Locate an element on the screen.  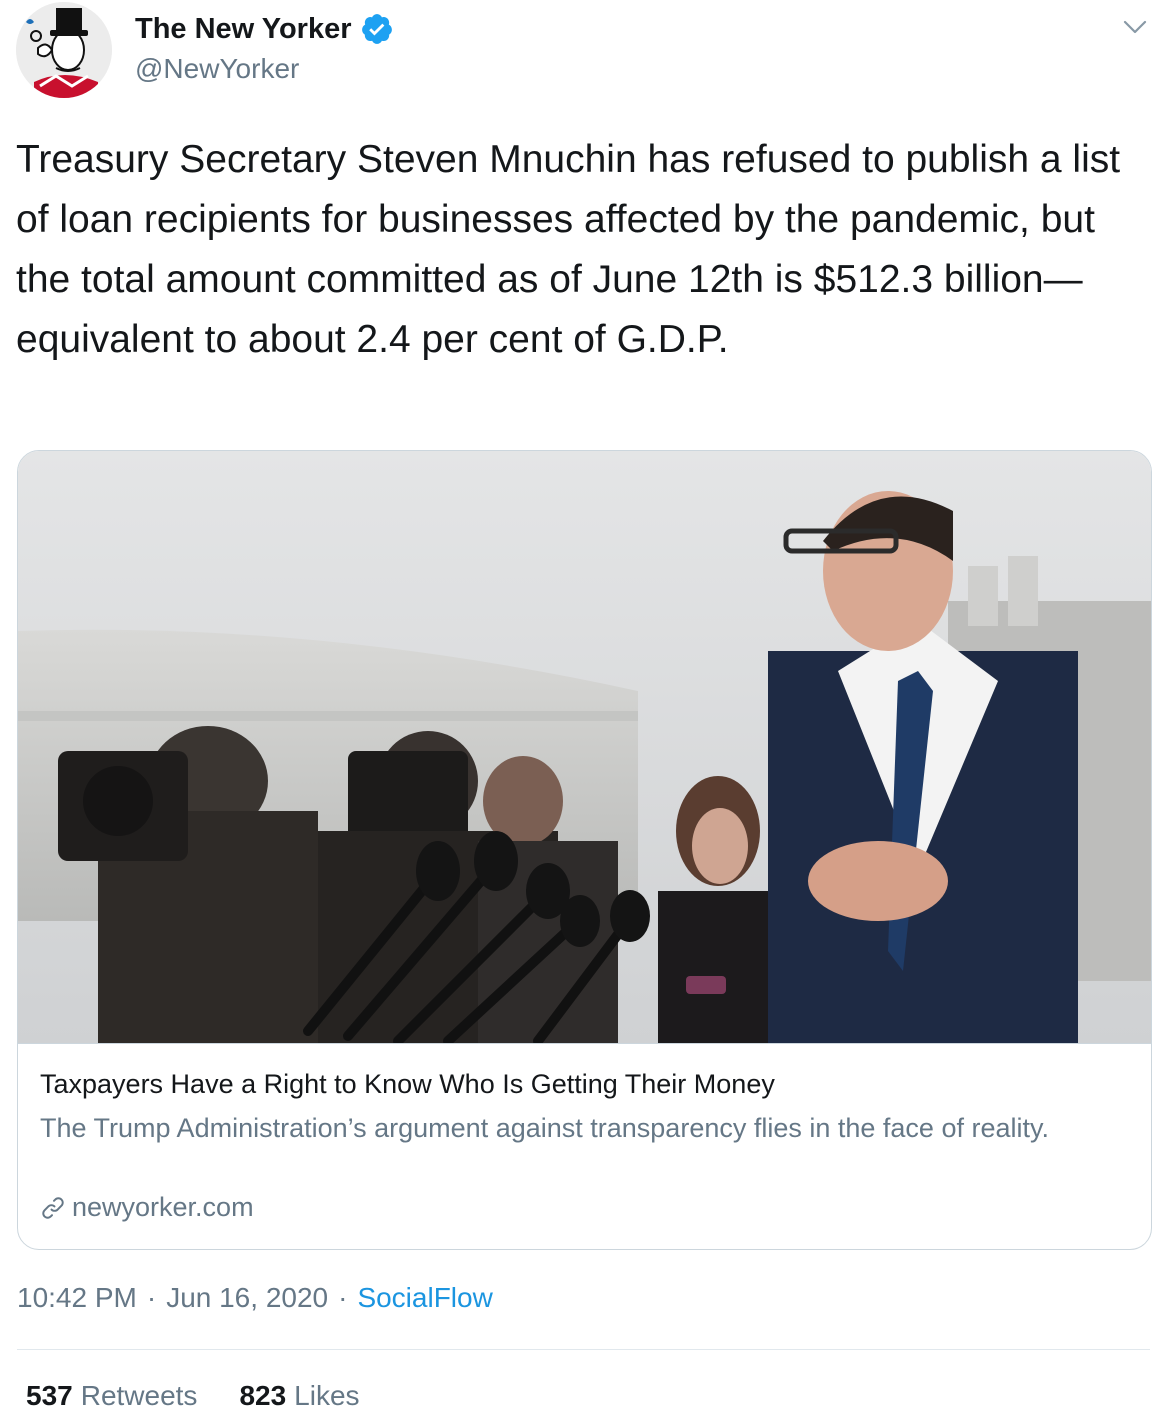
avatar is located at coordinates (64, 50).